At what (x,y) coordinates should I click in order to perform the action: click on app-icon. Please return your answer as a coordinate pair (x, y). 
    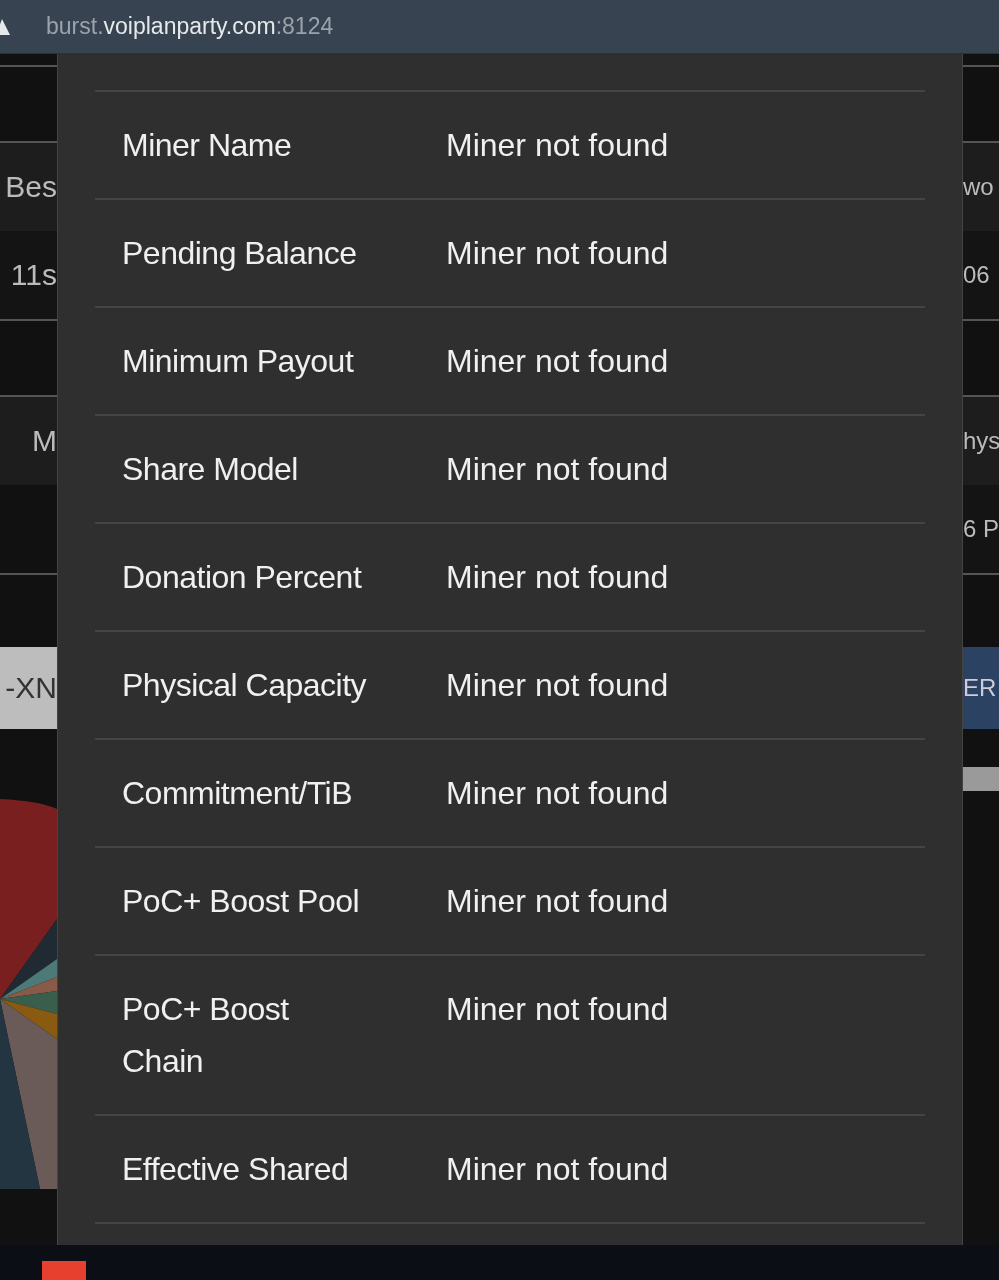
    Looking at the image, I should click on (64, 1270).